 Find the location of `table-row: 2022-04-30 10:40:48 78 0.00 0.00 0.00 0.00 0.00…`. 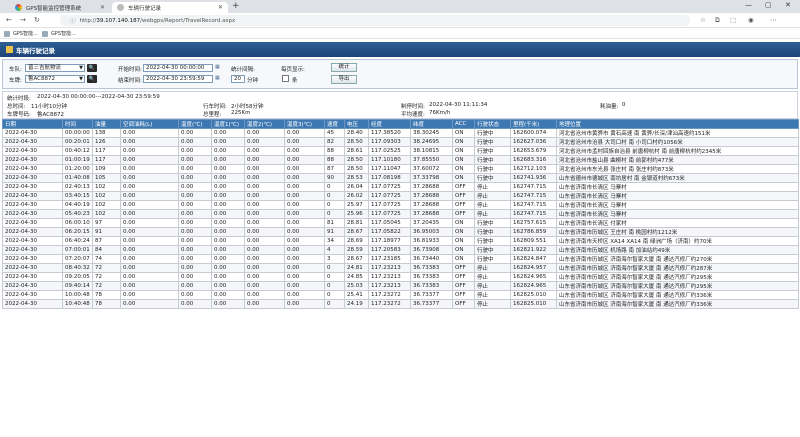

table-row: 2022-04-30 10:40:48 78 0.00 0.00 0.00 0.00 0.00… is located at coordinates (400, 304).